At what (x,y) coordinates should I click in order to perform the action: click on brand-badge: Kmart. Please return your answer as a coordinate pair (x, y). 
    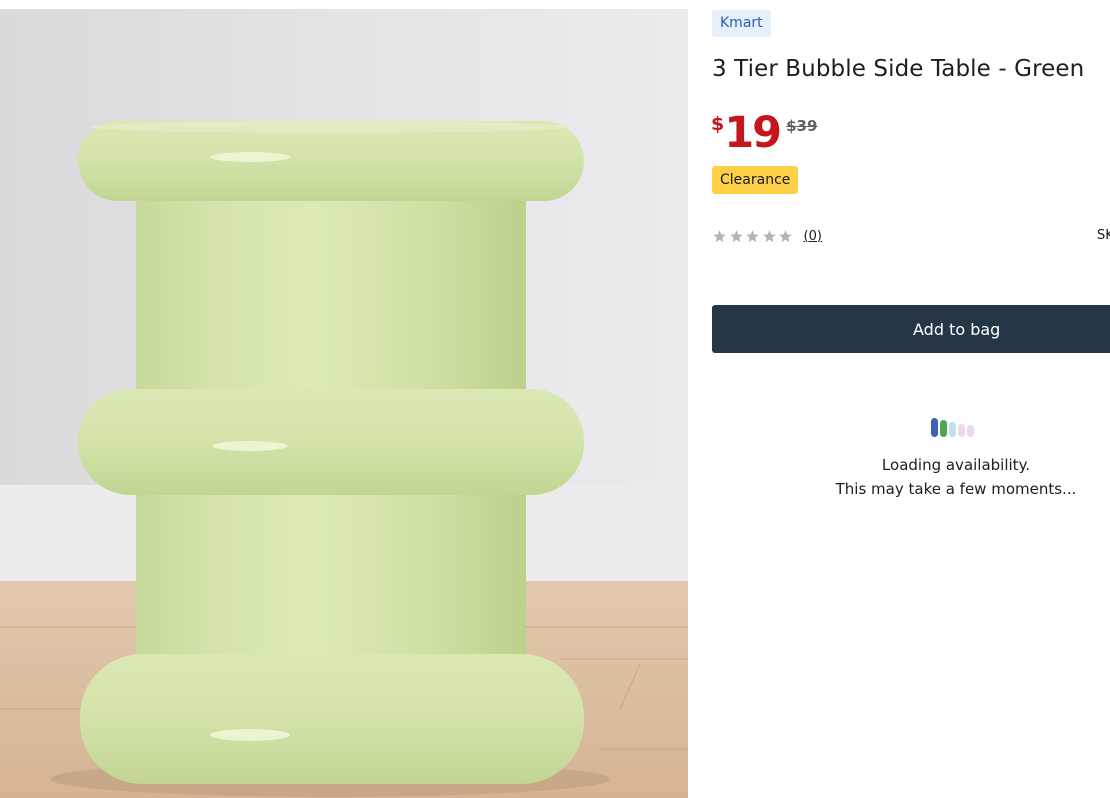
    Looking at the image, I should click on (741, 23).